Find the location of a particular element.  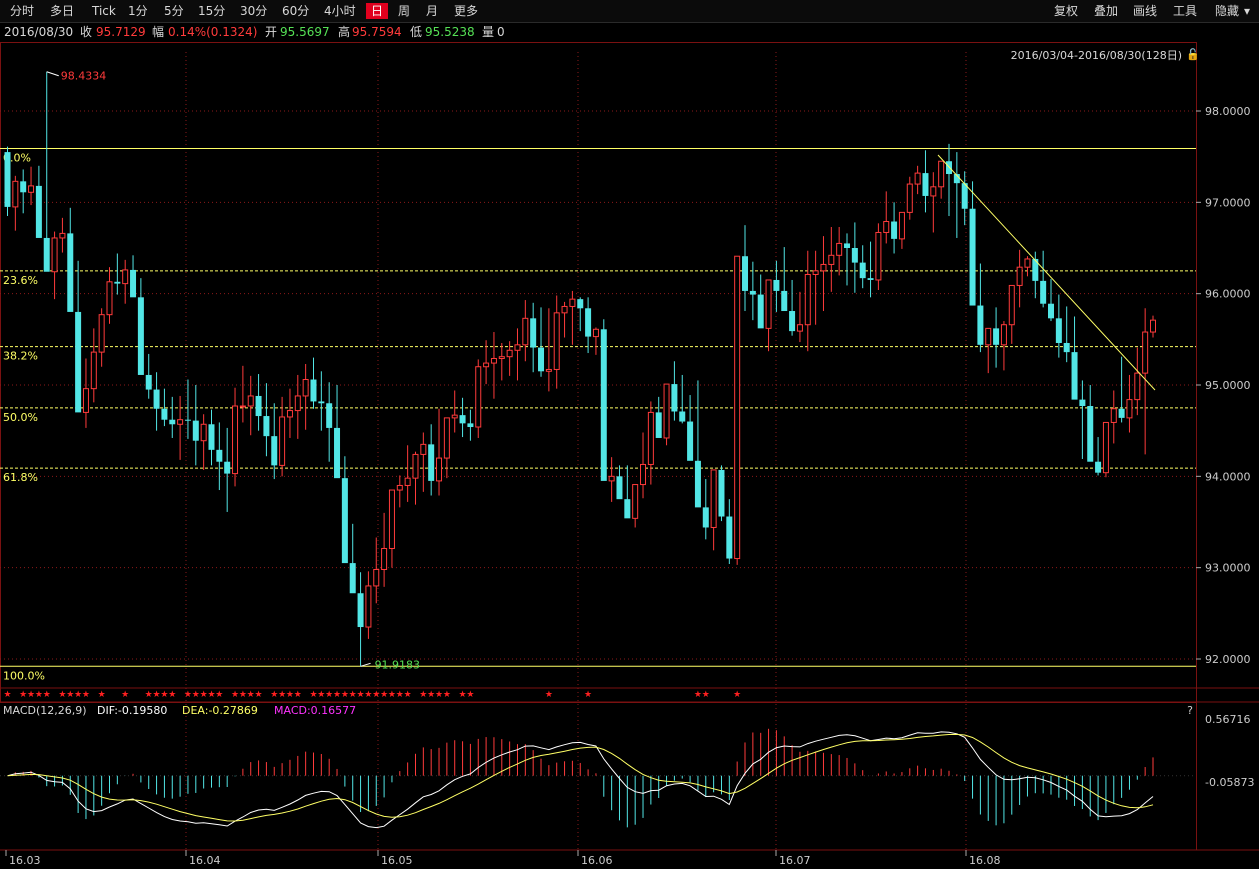

change-value: 0.14%(0.1324) is located at coordinates (213, 32).